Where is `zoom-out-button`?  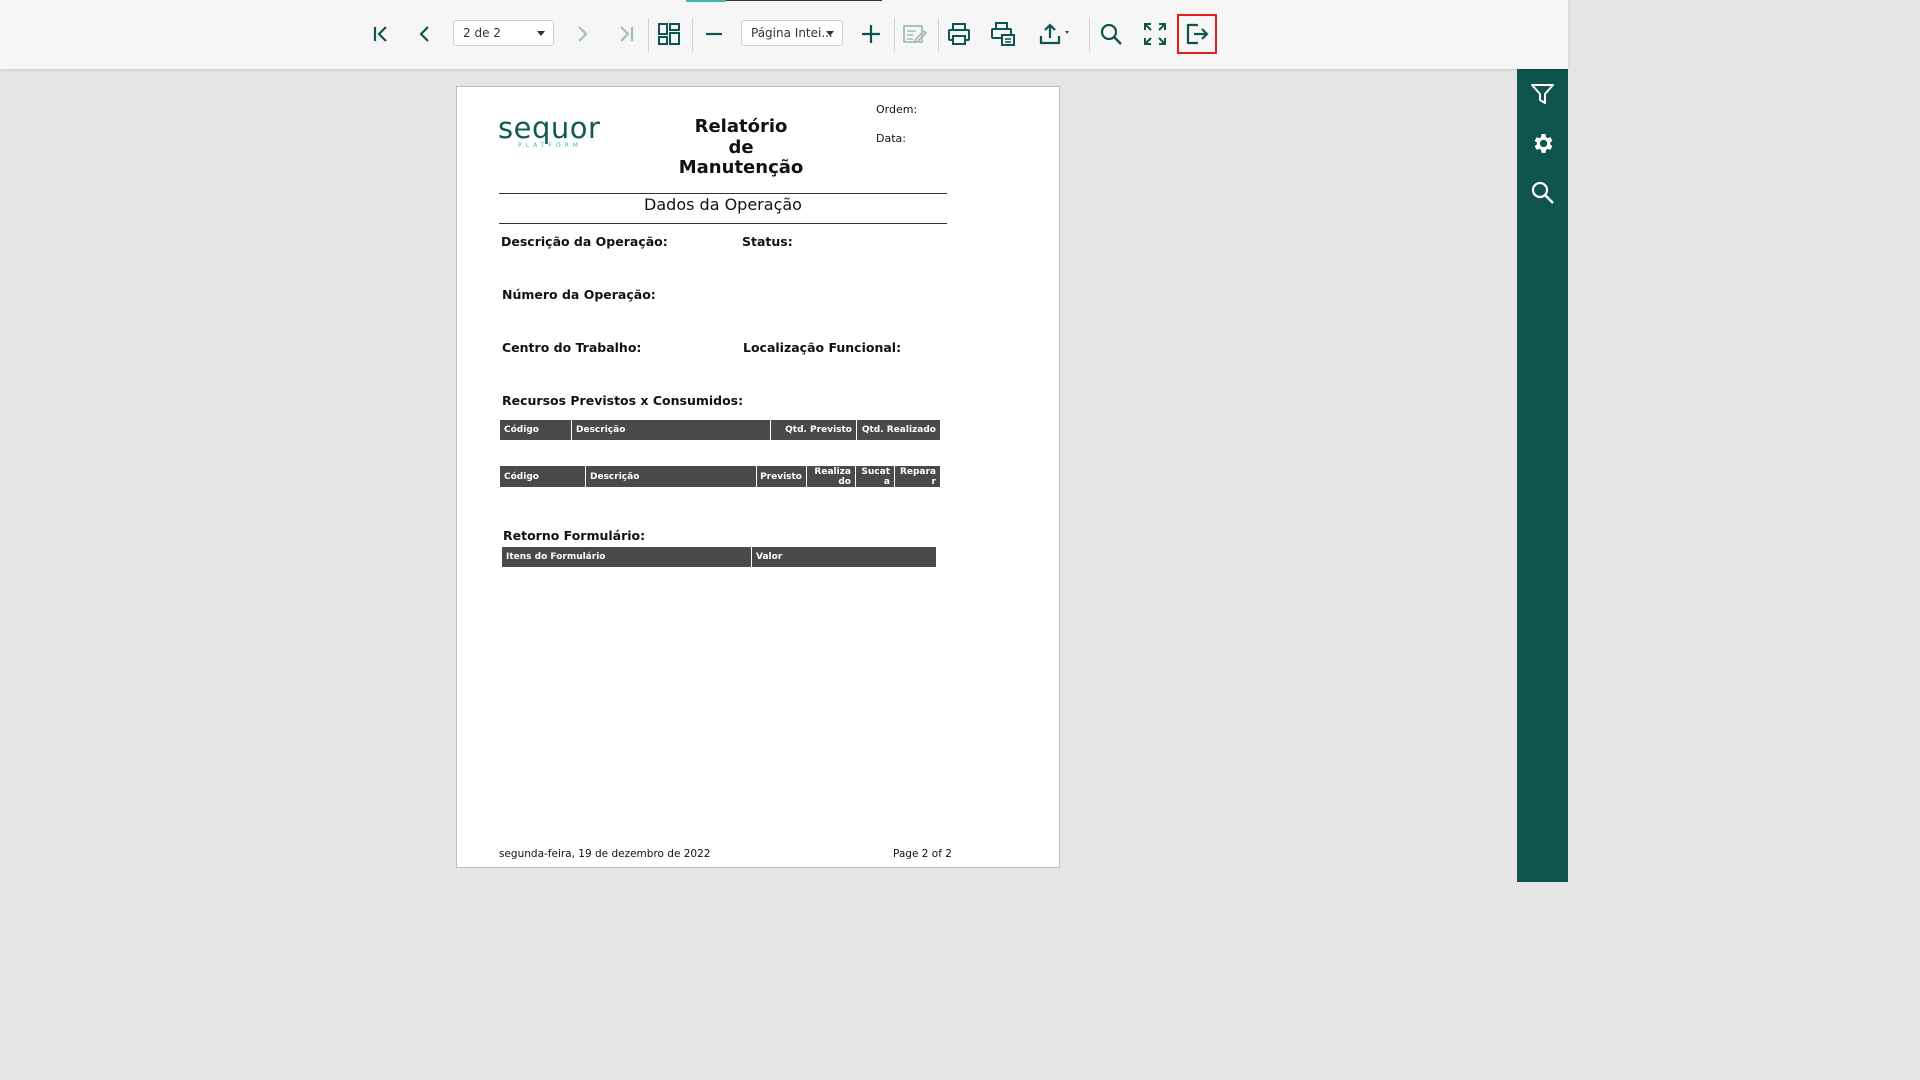
zoom-out-button is located at coordinates (714, 34).